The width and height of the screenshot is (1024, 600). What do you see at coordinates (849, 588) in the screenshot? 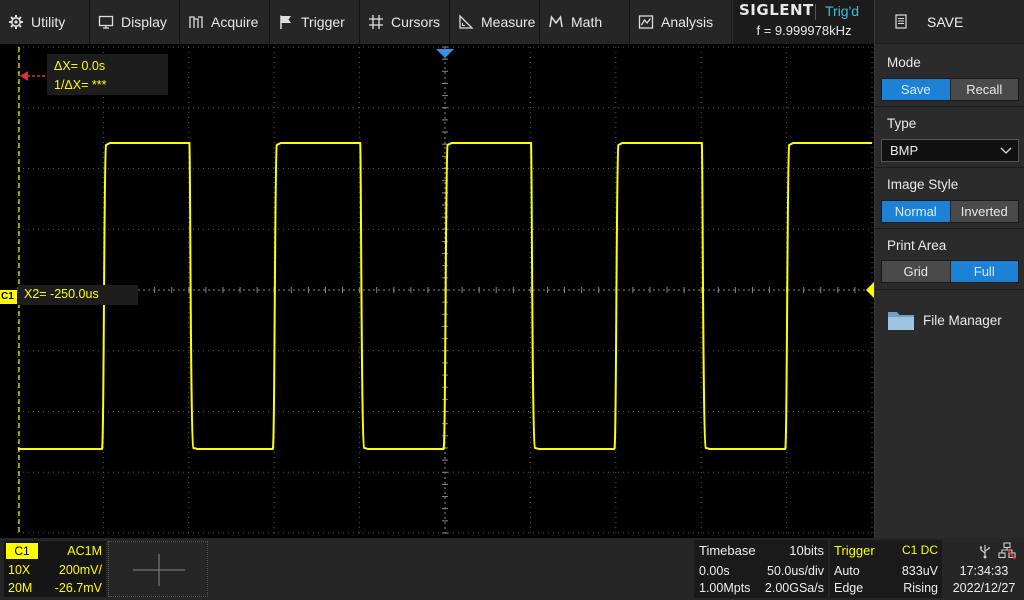
I see `trigger-type: Edge` at bounding box center [849, 588].